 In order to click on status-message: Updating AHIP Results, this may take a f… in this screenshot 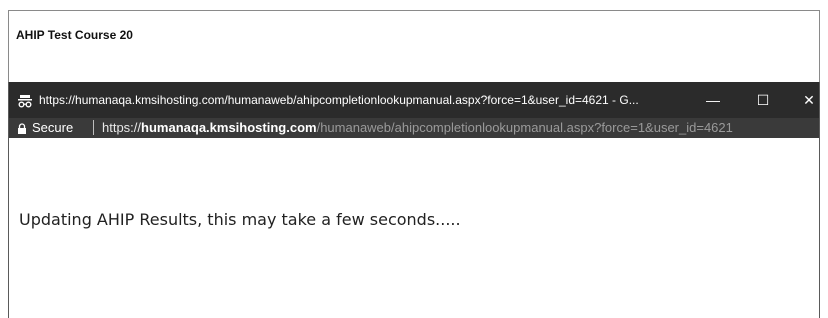, I will do `click(240, 219)`.